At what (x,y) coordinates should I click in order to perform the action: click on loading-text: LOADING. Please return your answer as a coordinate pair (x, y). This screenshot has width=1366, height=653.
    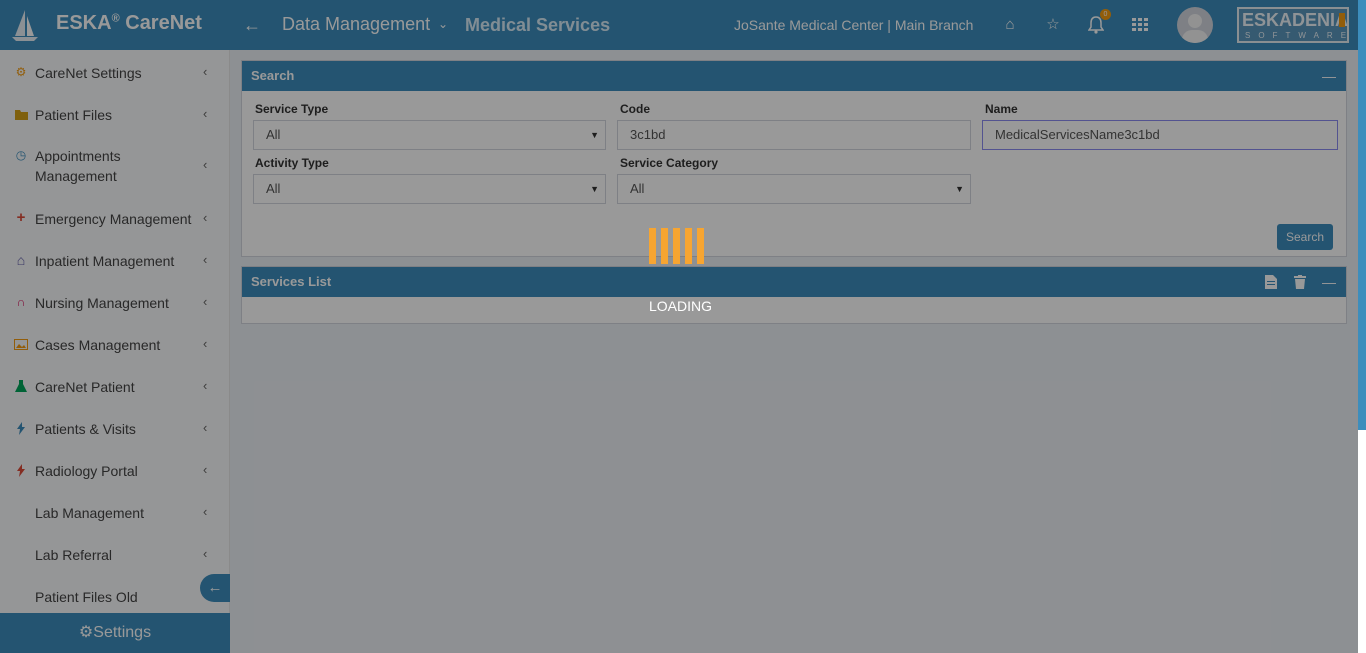
    Looking at the image, I should click on (681, 306).